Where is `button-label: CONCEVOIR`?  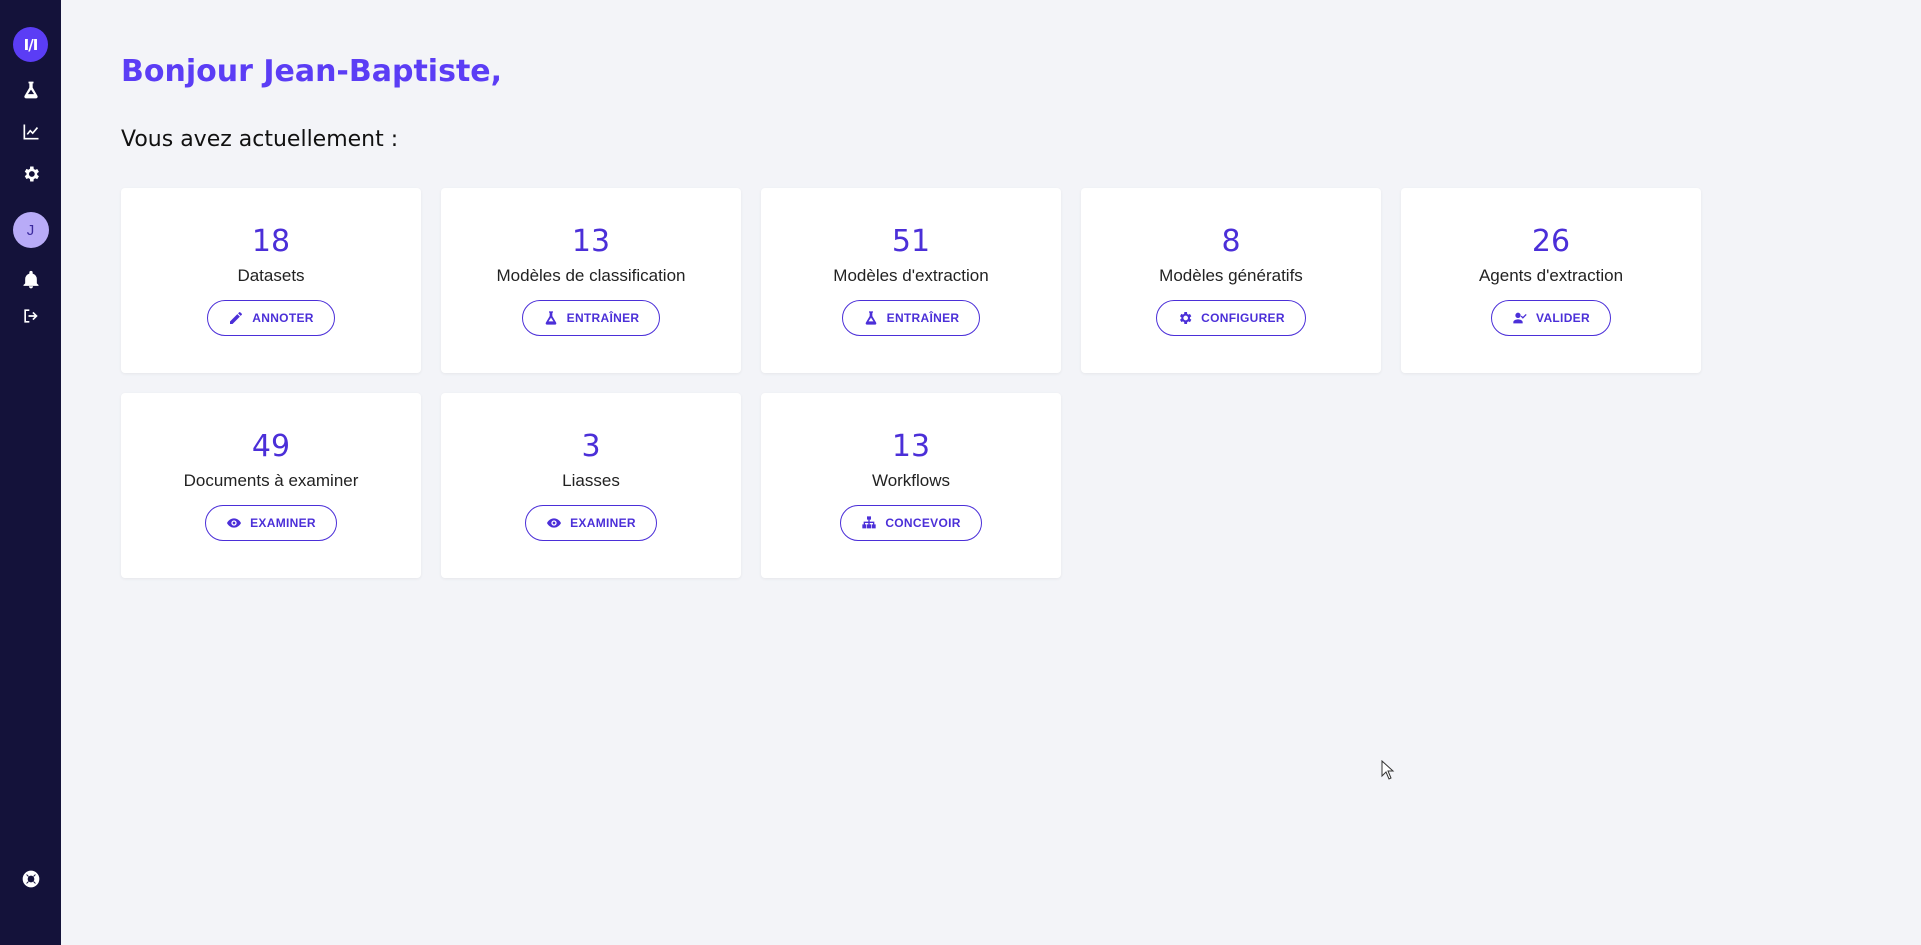
button-label: CONCEVOIR is located at coordinates (923, 523).